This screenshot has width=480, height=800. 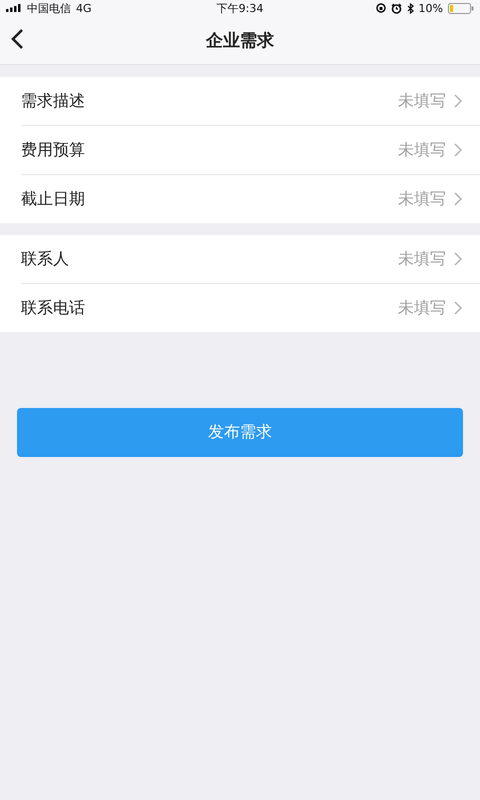 I want to click on page-title: 企业需求, so click(x=240, y=41).